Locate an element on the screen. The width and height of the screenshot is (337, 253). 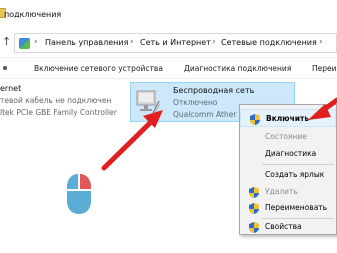
menu-item-properties: Свойства is located at coordinates (288, 227).